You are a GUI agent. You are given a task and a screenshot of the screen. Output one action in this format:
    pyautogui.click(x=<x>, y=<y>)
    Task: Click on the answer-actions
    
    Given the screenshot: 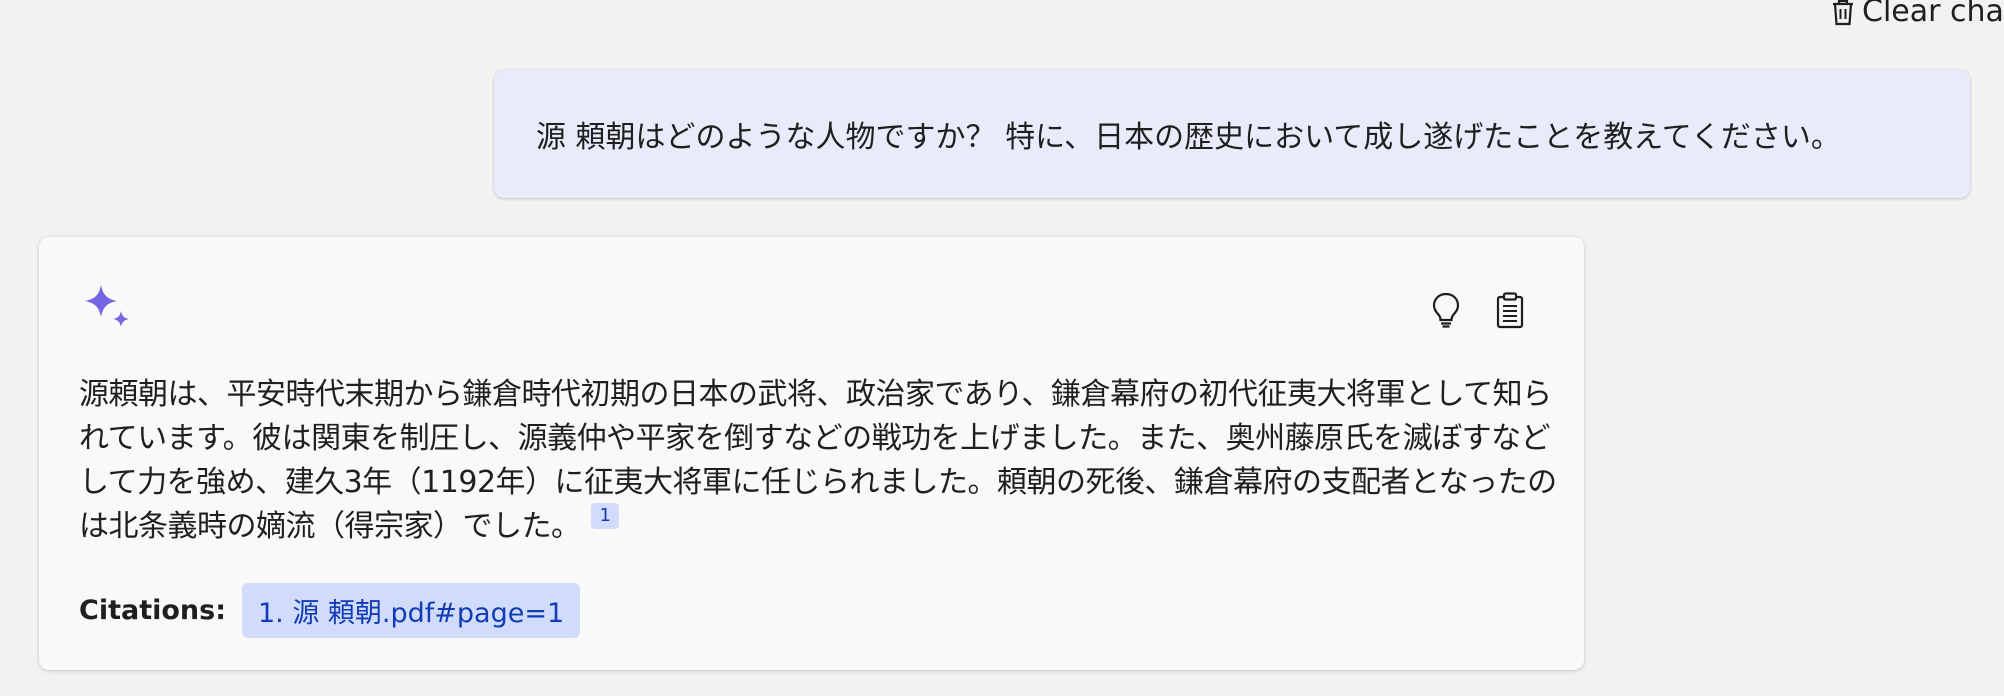 What is the action you would take?
    pyautogui.click(x=1478, y=312)
    